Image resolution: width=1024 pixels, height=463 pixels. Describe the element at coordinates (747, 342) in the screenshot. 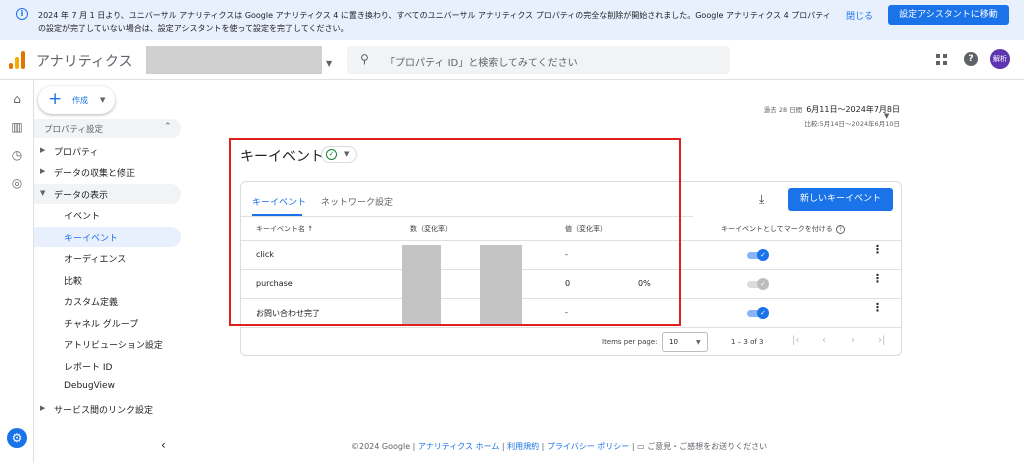

I see `pager-range: 1 – 3 of 3` at that location.